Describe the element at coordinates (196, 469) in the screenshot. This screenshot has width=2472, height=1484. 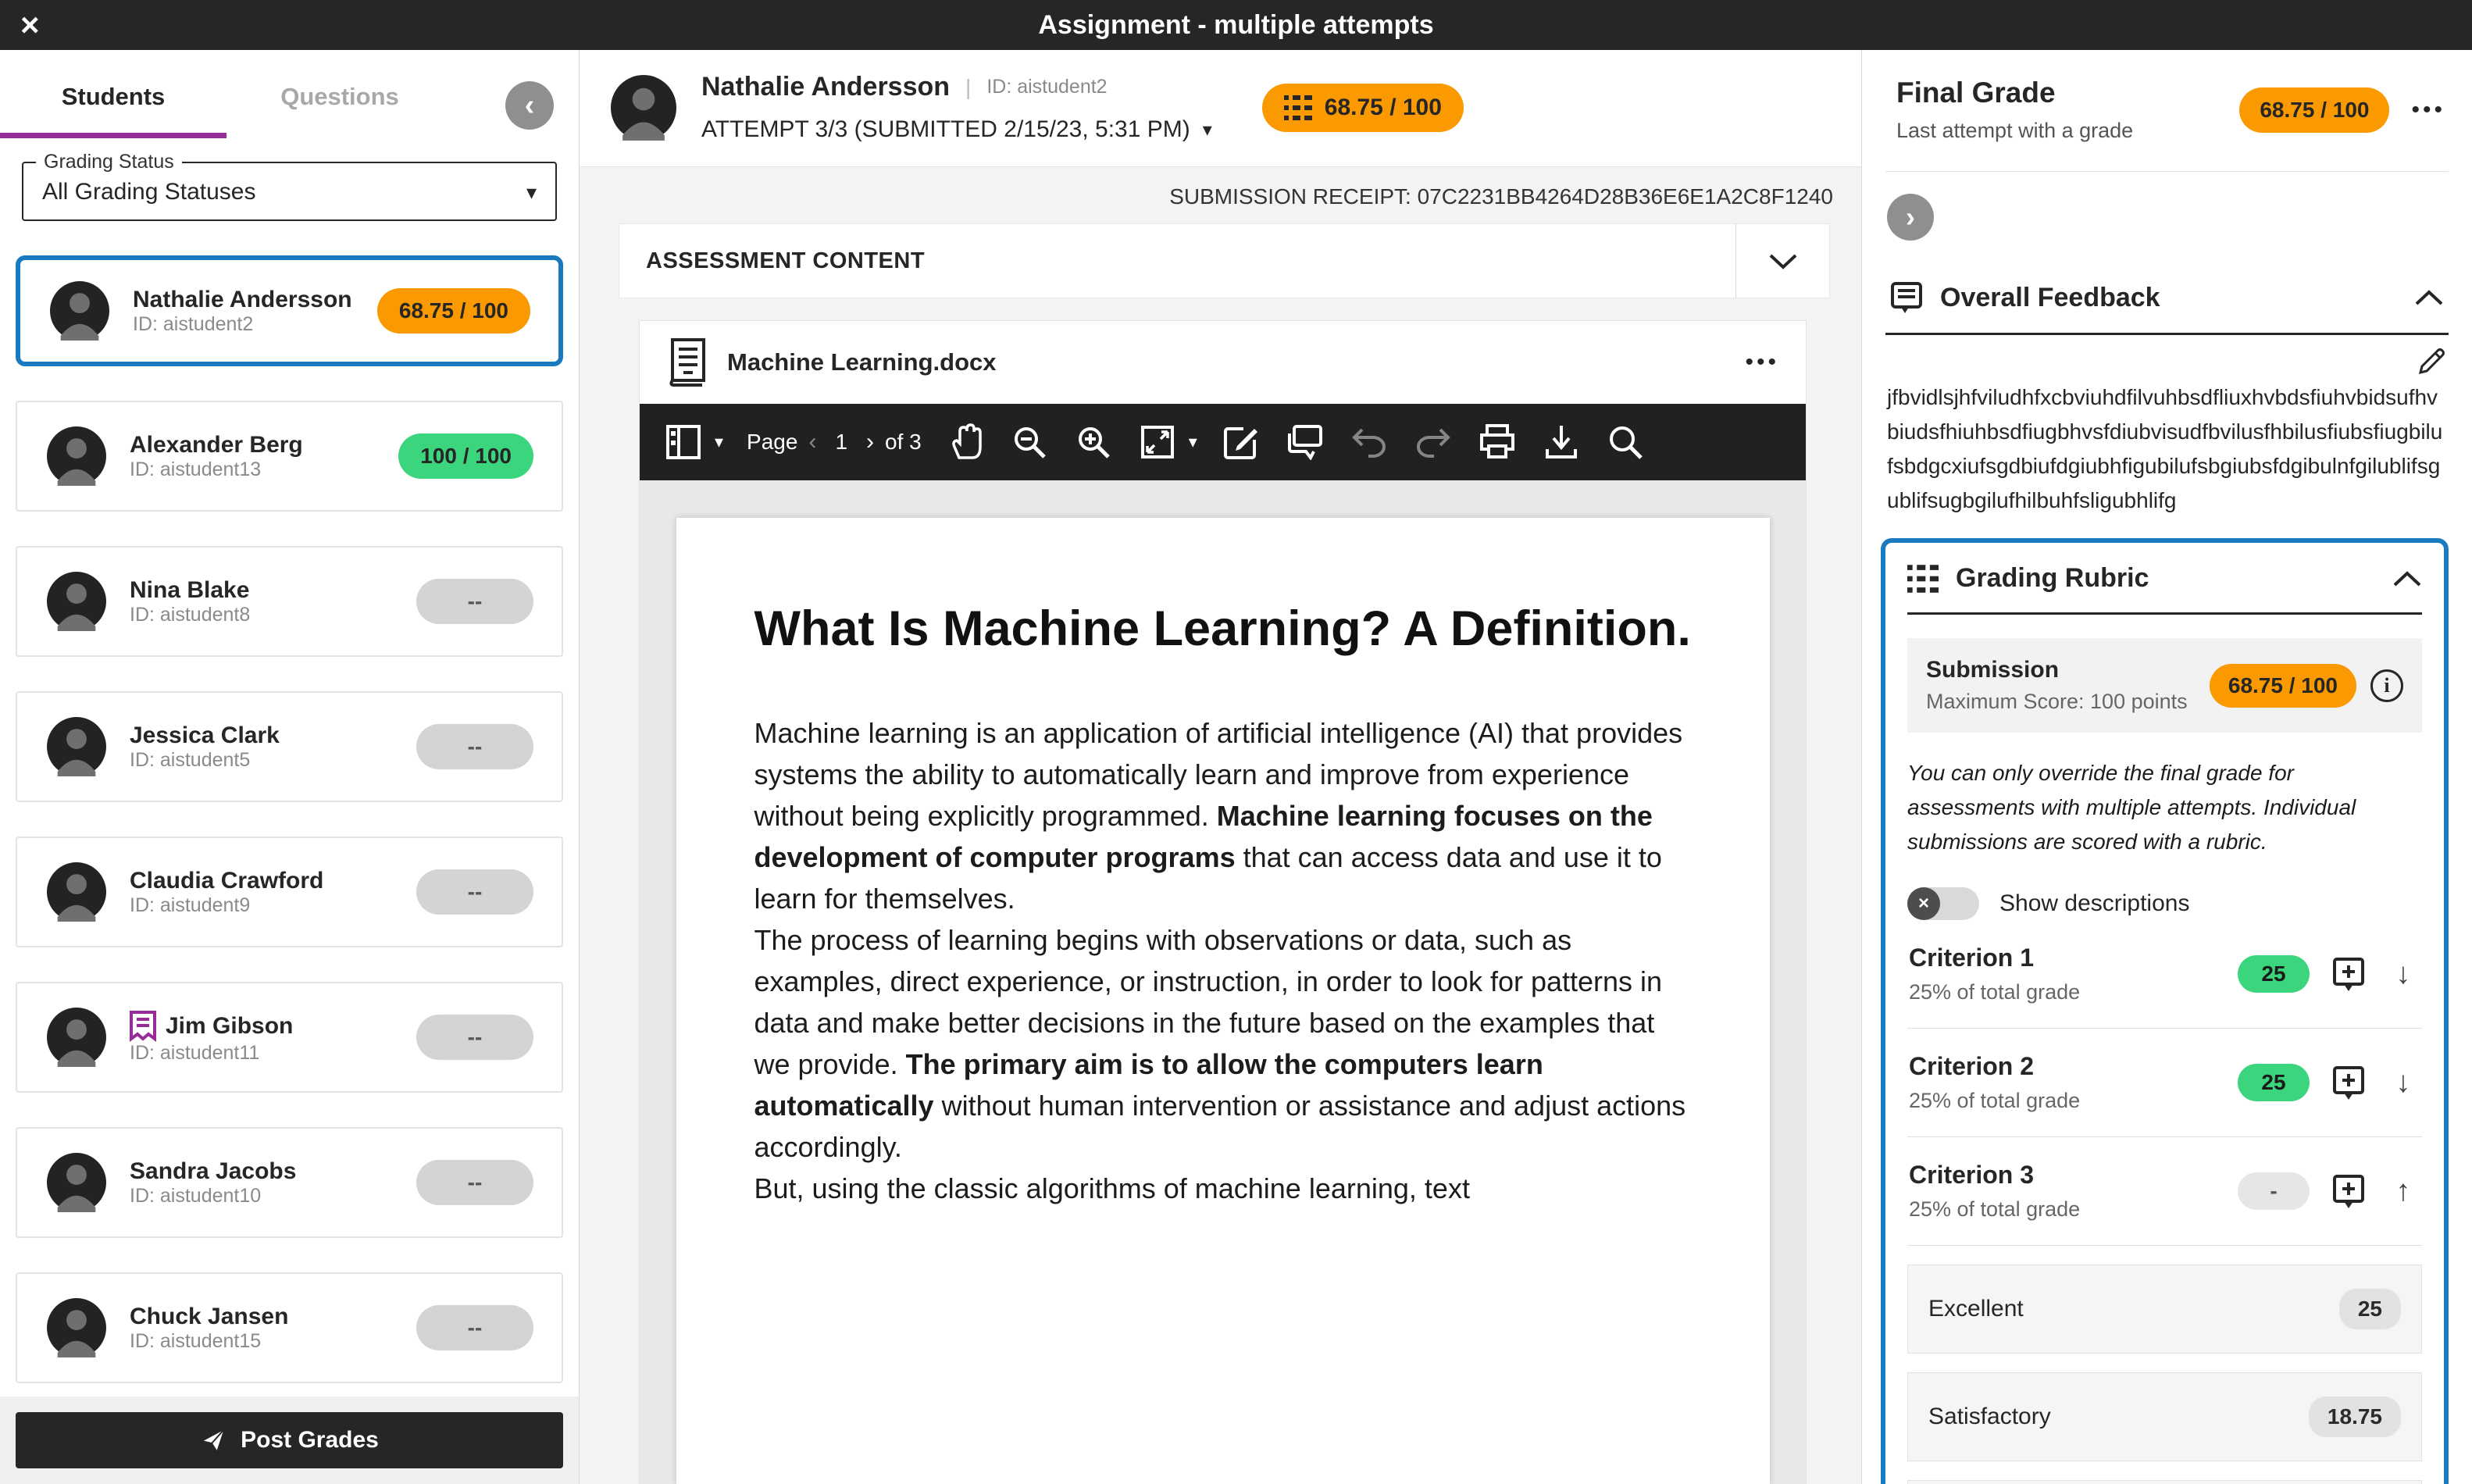
I see `student-id: ID: aistudent13` at that location.